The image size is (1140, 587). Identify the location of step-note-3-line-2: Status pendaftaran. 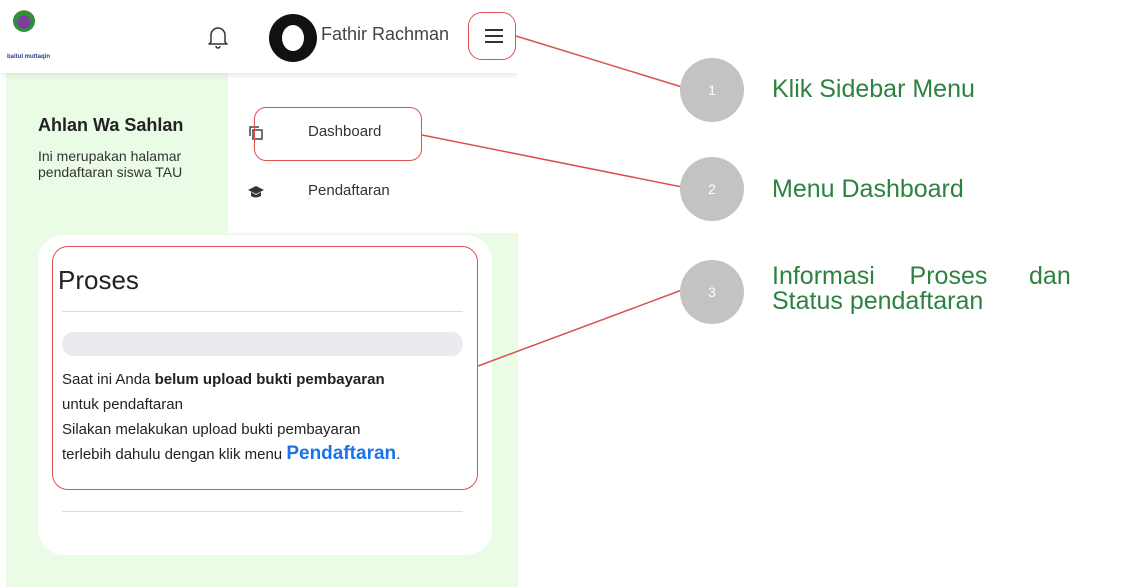
(878, 301).